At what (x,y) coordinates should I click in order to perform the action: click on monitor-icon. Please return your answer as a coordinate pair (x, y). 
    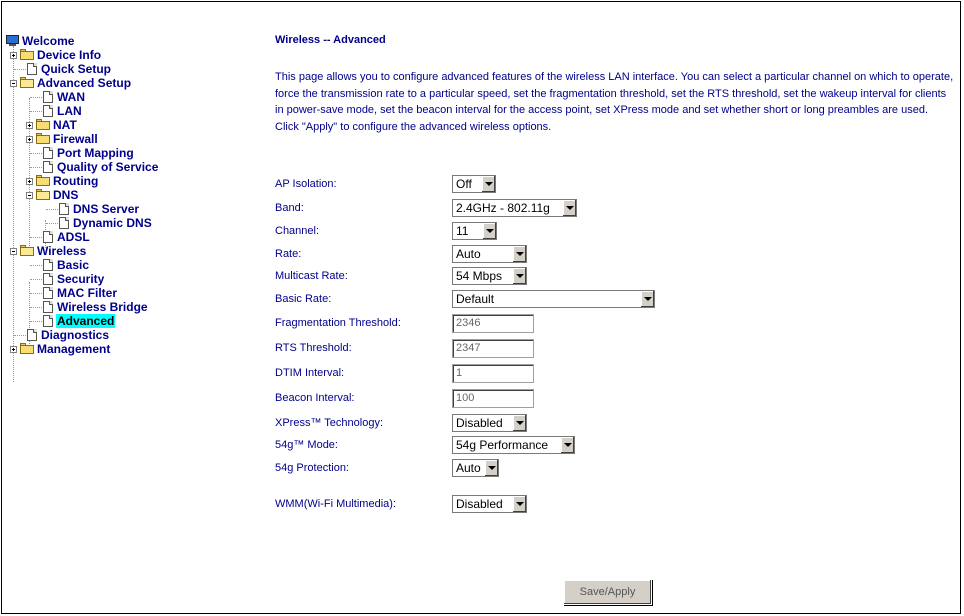
    Looking at the image, I should click on (12, 40).